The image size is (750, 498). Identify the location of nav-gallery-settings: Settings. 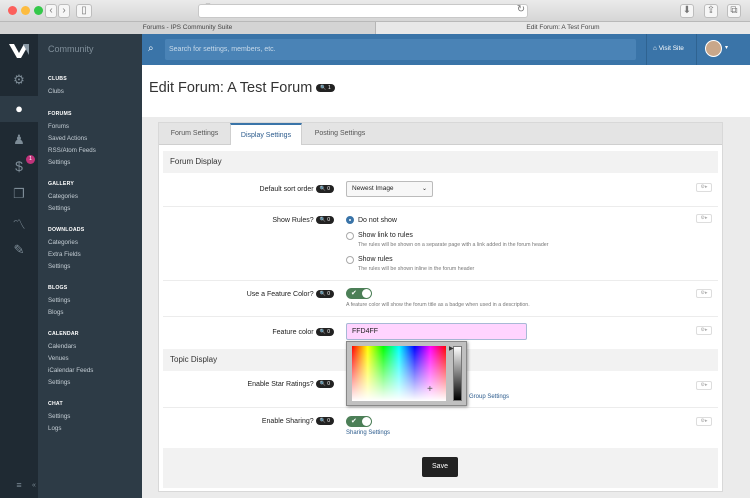
(59, 208).